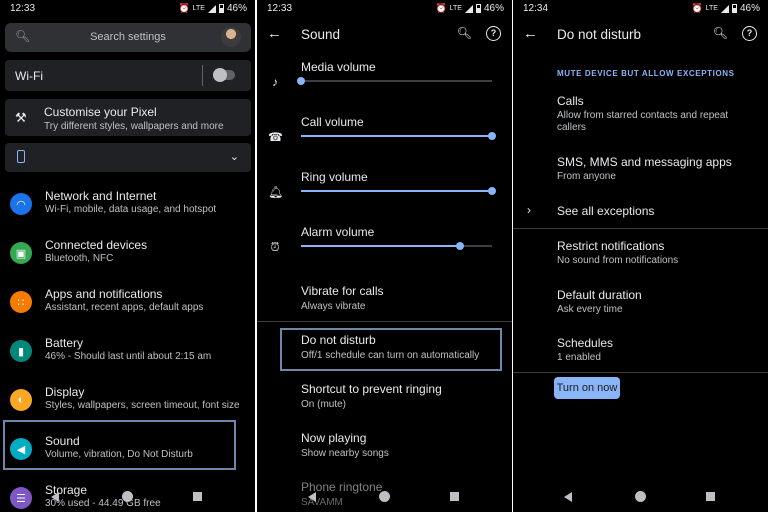 The width and height of the screenshot is (768, 512). What do you see at coordinates (23, 8) in the screenshot?
I see `status-time: 12:33` at bounding box center [23, 8].